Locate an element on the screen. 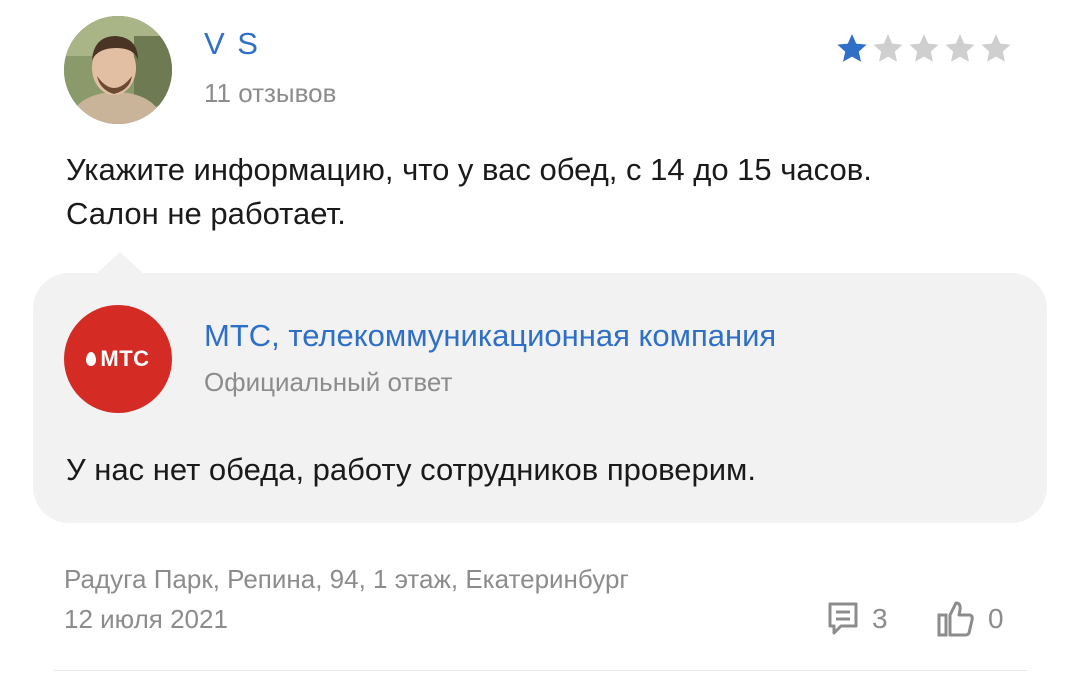  star-filled-icon is located at coordinates (852, 48).